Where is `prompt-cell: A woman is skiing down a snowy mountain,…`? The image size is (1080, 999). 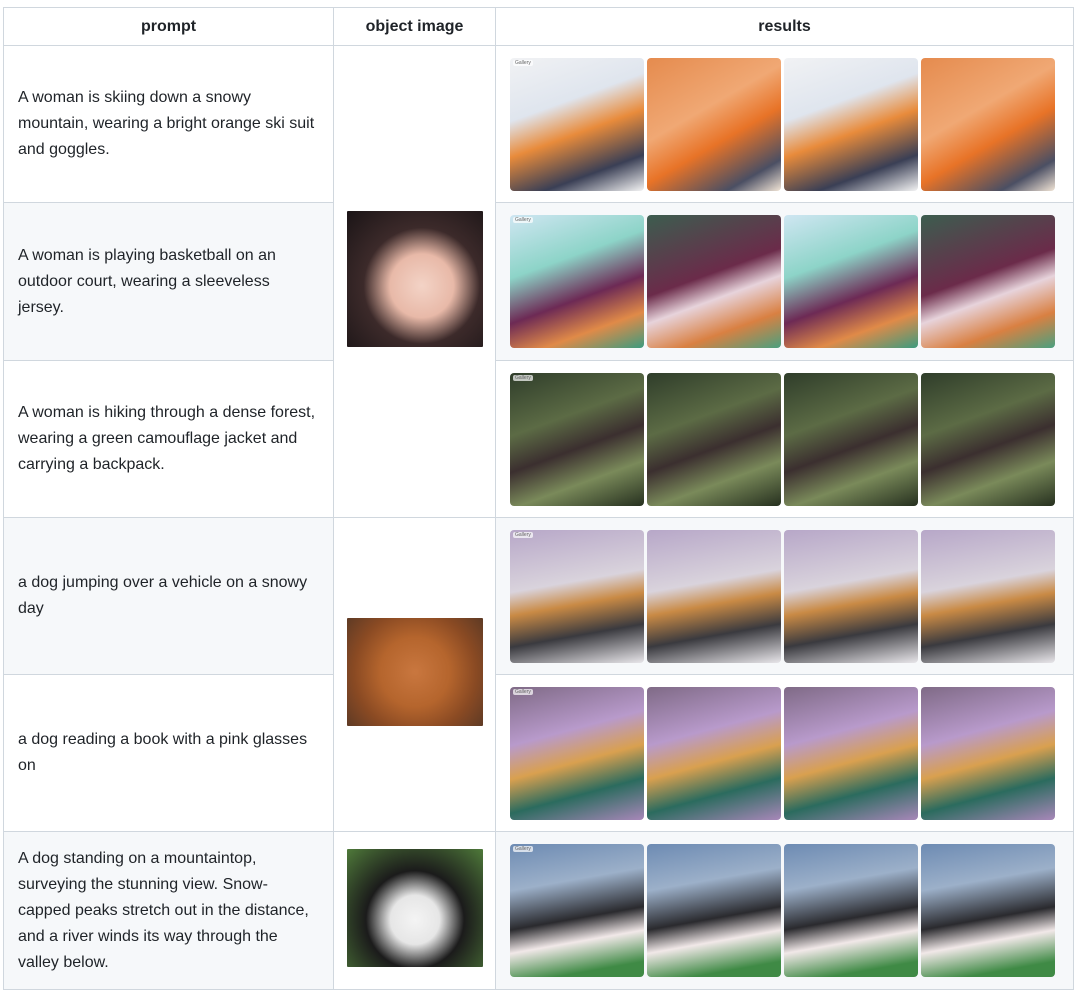
prompt-cell: A woman is skiing down a snowy mountain,… is located at coordinates (168, 124).